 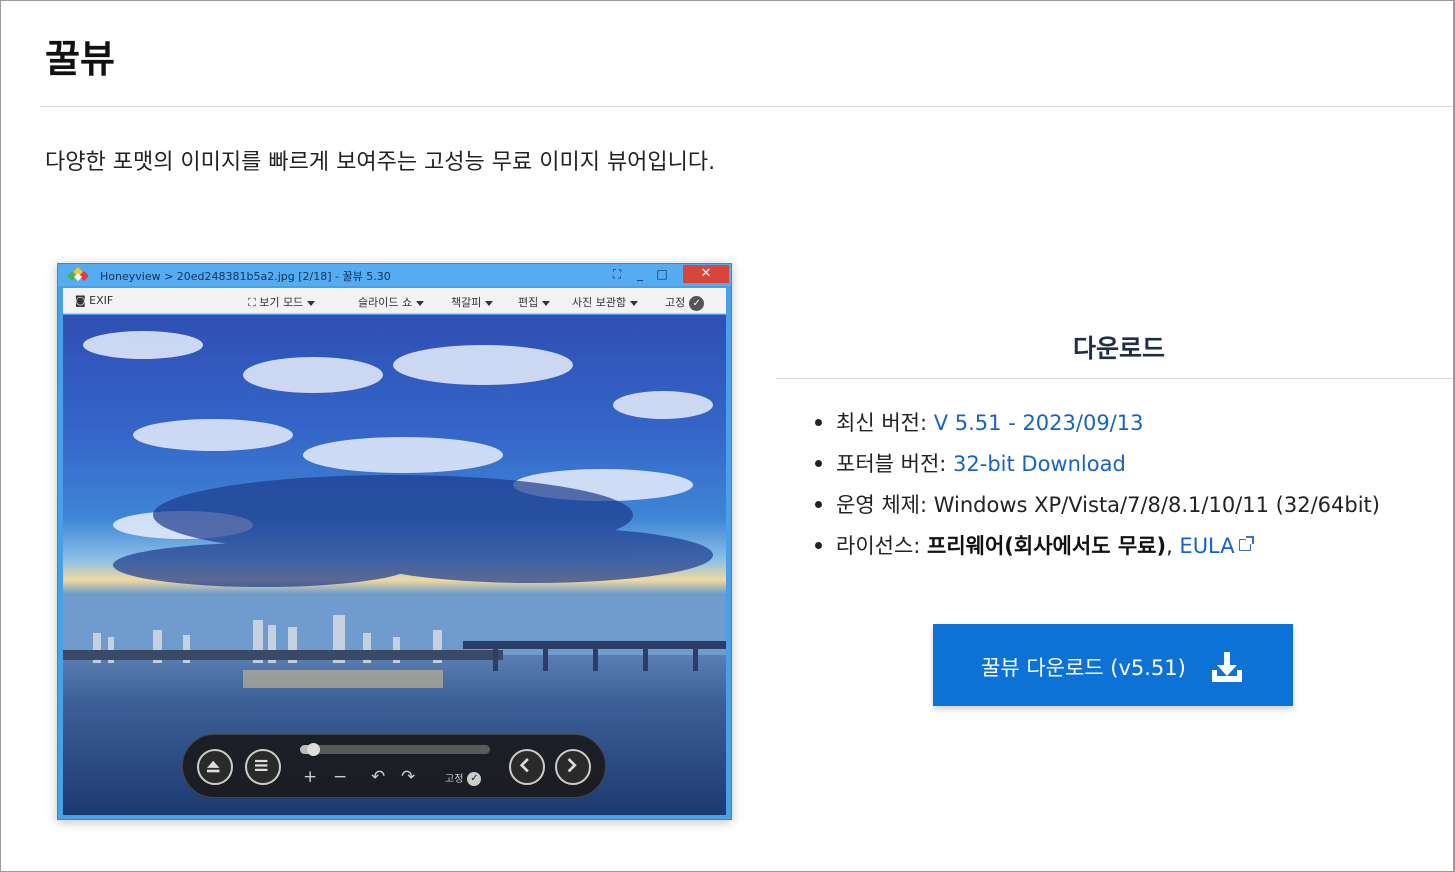 What do you see at coordinates (263, 767) in the screenshot?
I see `menu-icon` at bounding box center [263, 767].